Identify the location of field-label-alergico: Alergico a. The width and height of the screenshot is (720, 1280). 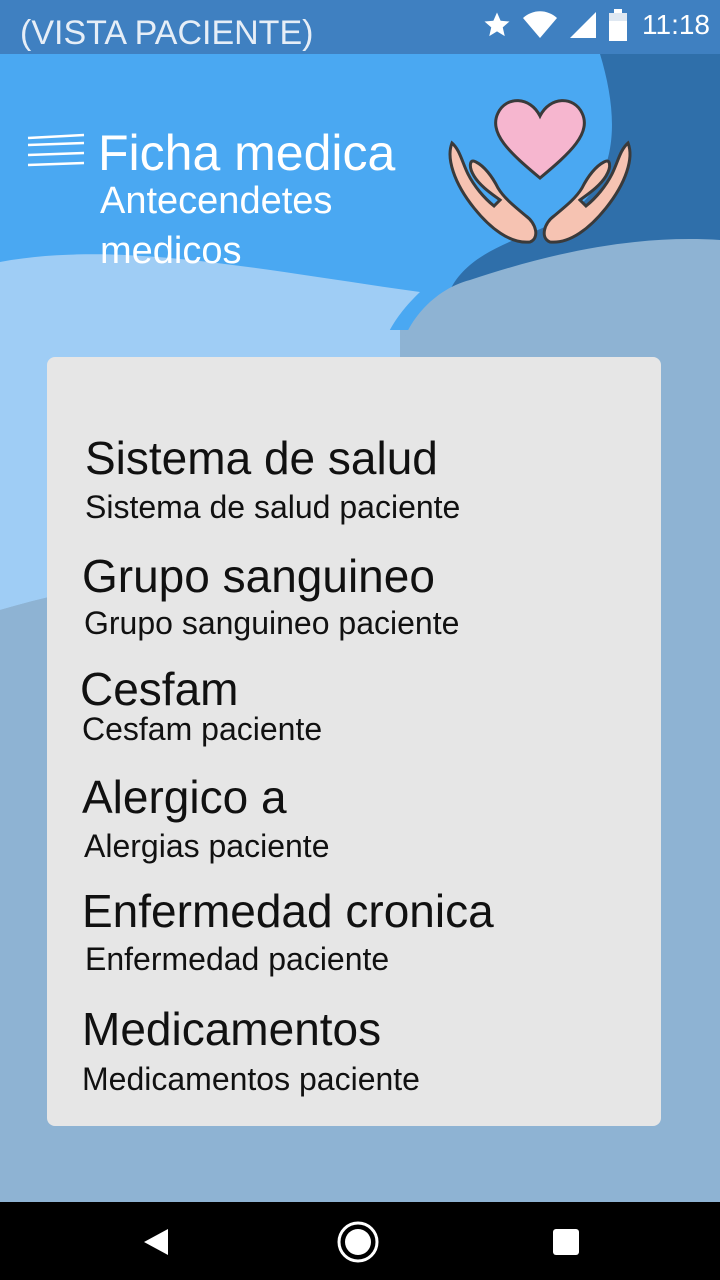
(184, 797).